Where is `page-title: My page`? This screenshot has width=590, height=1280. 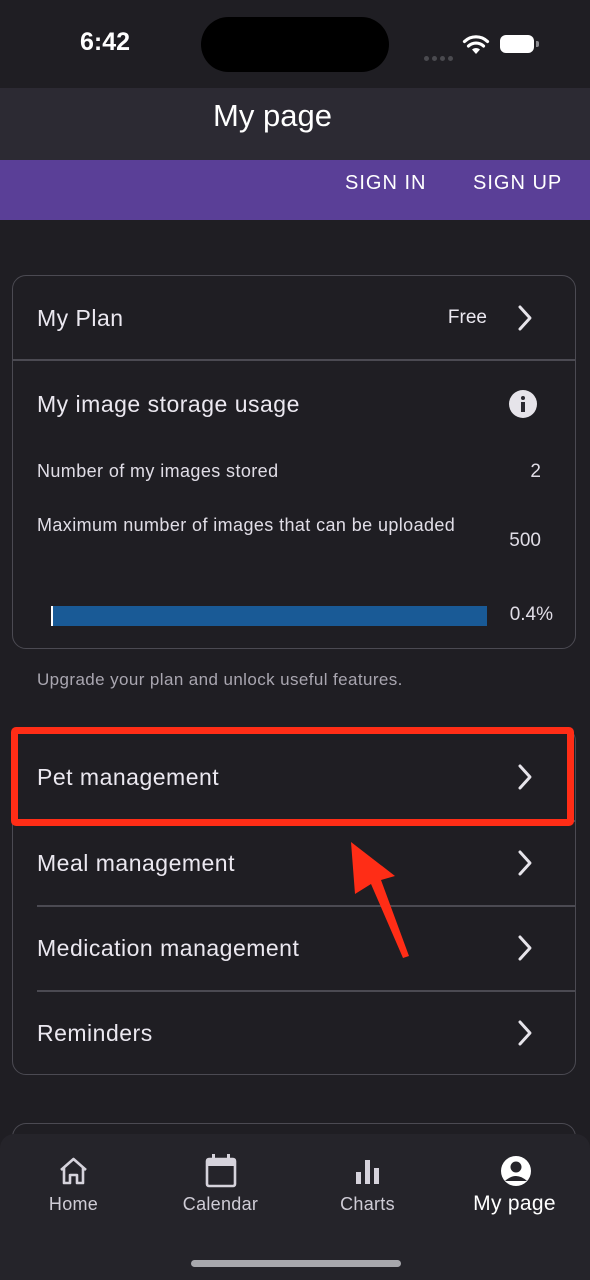 page-title: My page is located at coordinates (272, 115).